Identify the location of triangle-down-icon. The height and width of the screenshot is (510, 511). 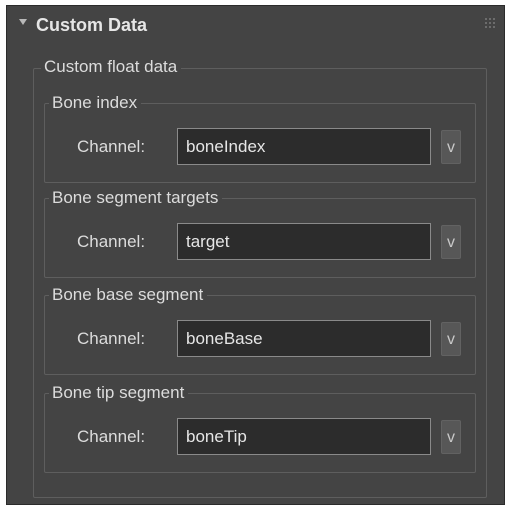
(23, 22).